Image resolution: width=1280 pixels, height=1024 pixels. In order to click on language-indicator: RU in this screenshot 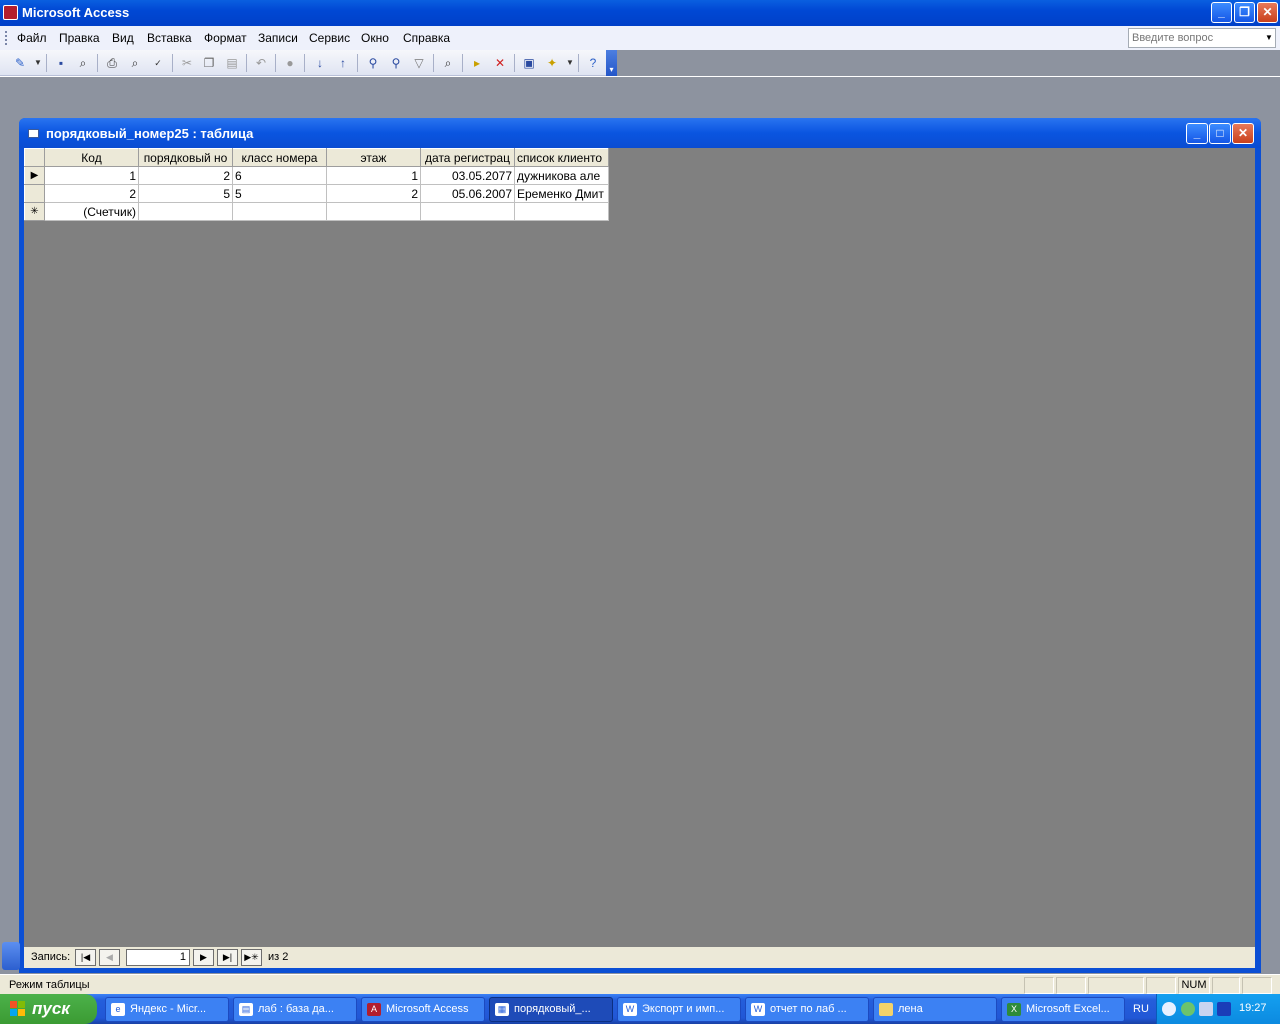, I will do `click(1141, 1009)`.